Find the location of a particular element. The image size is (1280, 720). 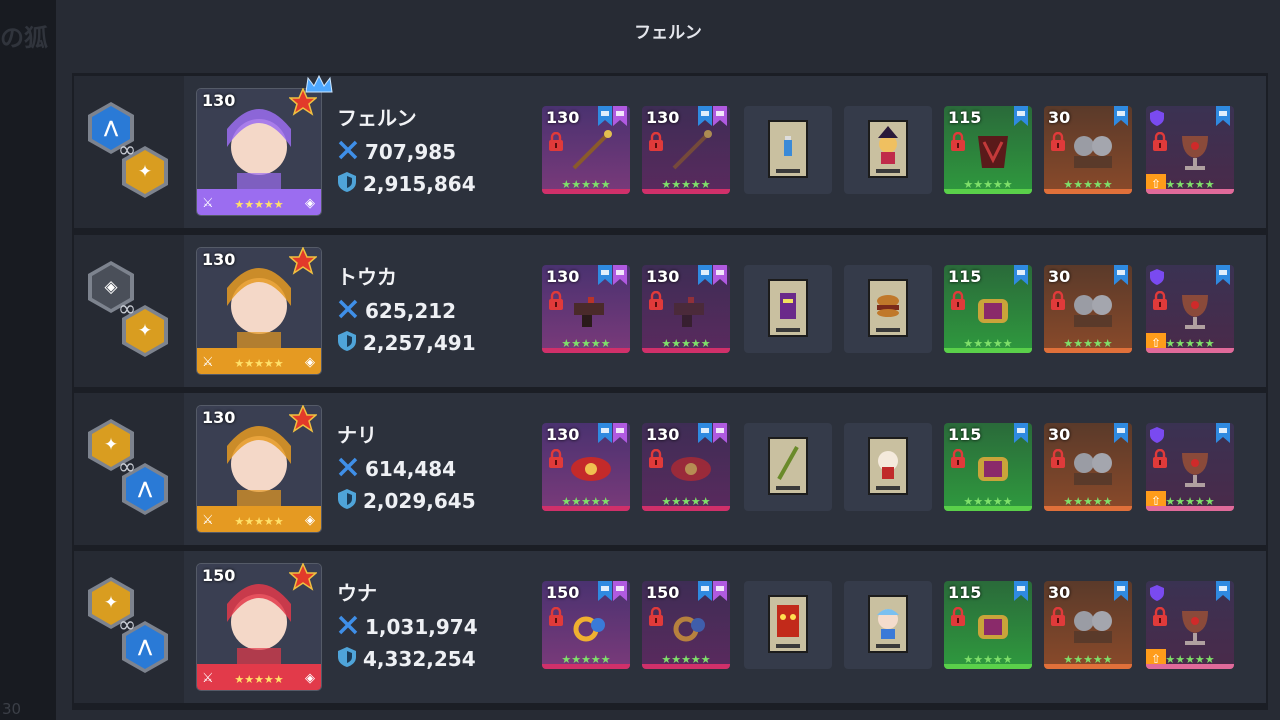

witch-card-icon is located at coordinates (888, 149).